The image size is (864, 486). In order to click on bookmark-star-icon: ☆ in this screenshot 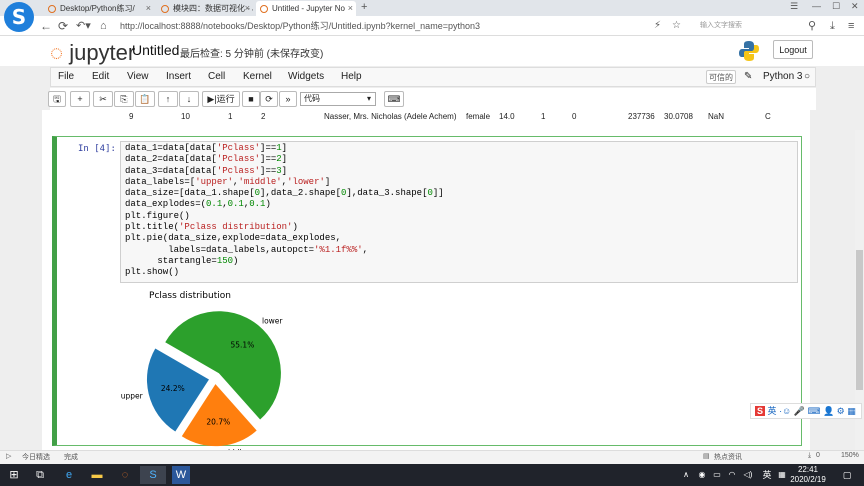, I will do `click(676, 26)`.